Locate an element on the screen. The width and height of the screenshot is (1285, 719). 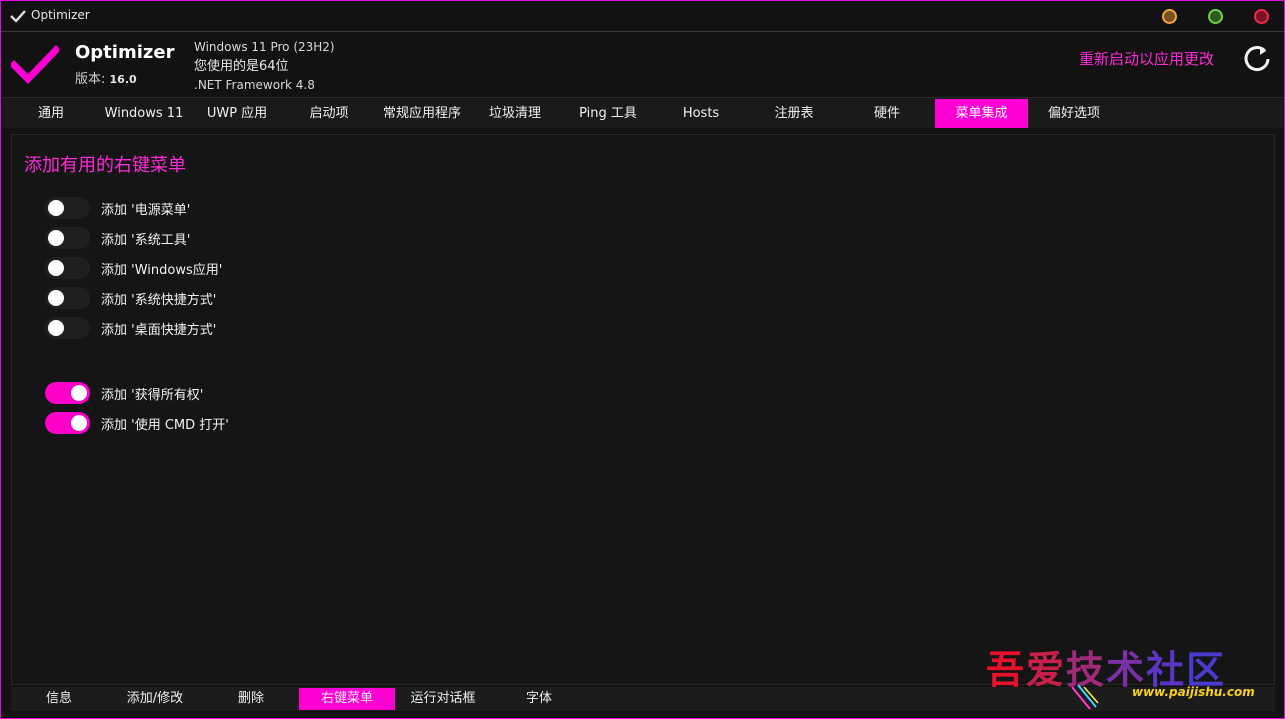
subtab-delete: 删除 is located at coordinates (251, 699).